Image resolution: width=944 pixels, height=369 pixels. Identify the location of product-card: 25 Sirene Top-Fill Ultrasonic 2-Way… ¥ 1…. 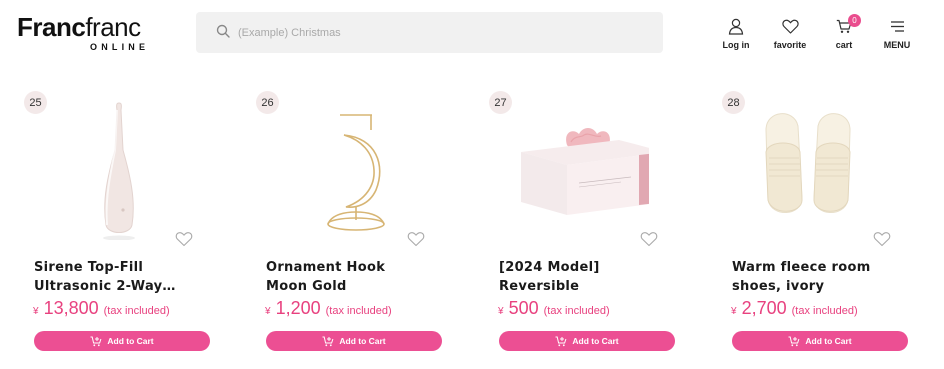
(117, 225).